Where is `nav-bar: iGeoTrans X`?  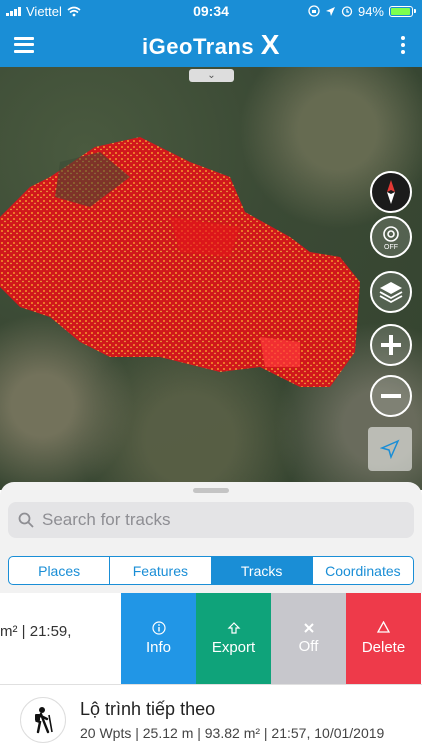
nav-bar: iGeoTrans X is located at coordinates (211, 44).